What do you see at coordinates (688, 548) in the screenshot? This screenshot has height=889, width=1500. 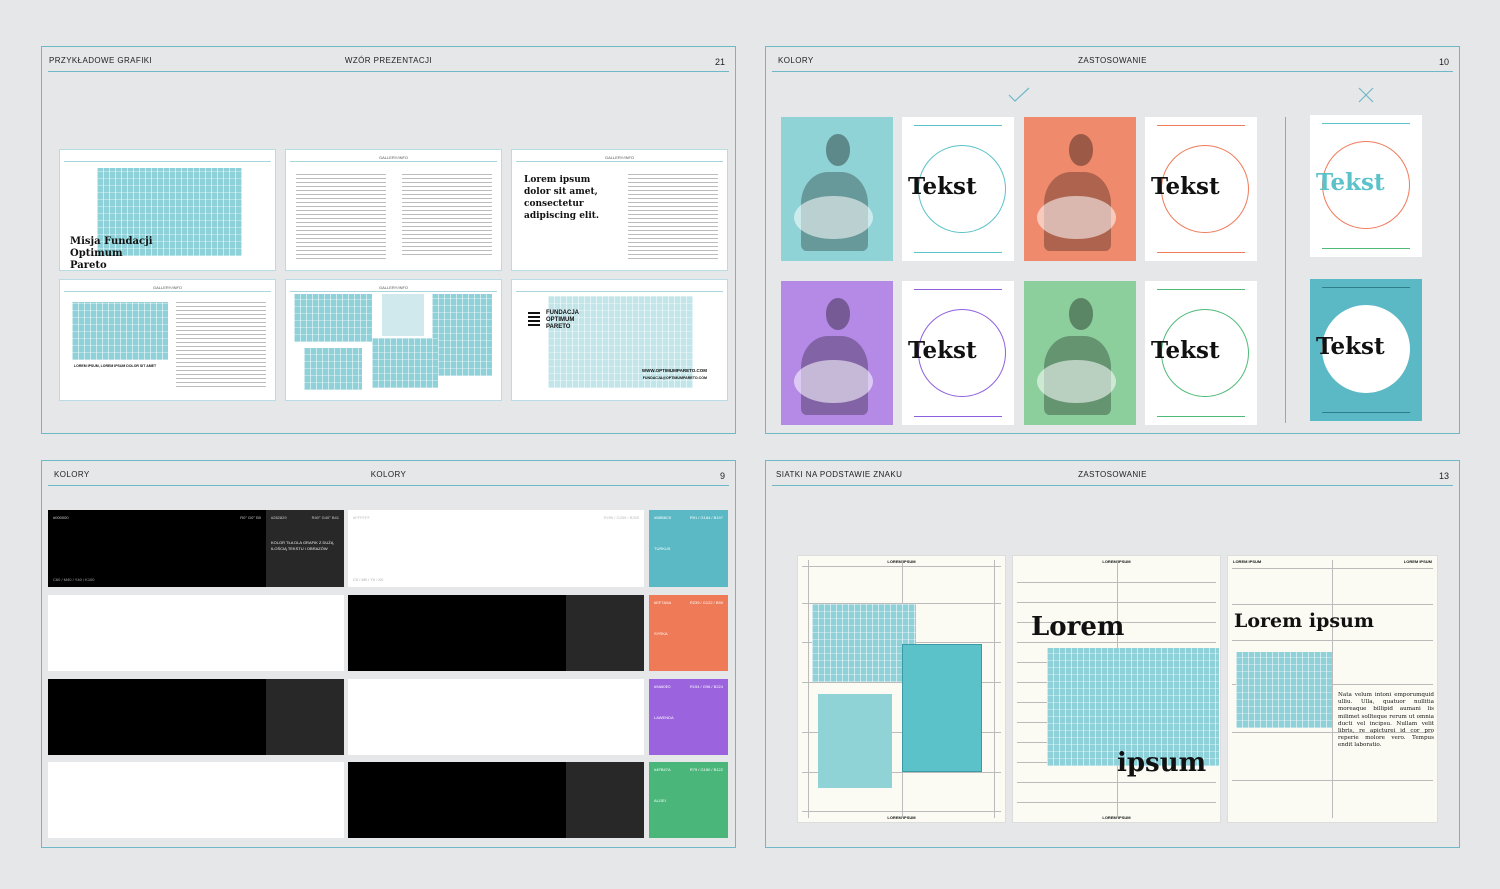 I see `swatch-accent-turquoise: #5BB8C5 R91 / G184 / B197 TURKUS` at bounding box center [688, 548].